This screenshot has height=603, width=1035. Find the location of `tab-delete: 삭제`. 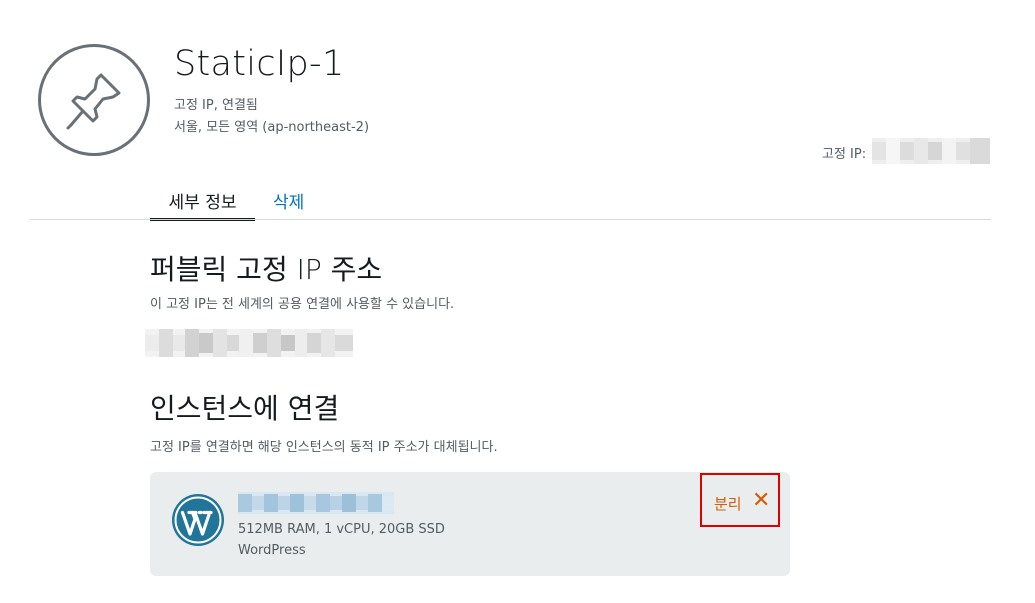

tab-delete: 삭제 is located at coordinates (288, 198).